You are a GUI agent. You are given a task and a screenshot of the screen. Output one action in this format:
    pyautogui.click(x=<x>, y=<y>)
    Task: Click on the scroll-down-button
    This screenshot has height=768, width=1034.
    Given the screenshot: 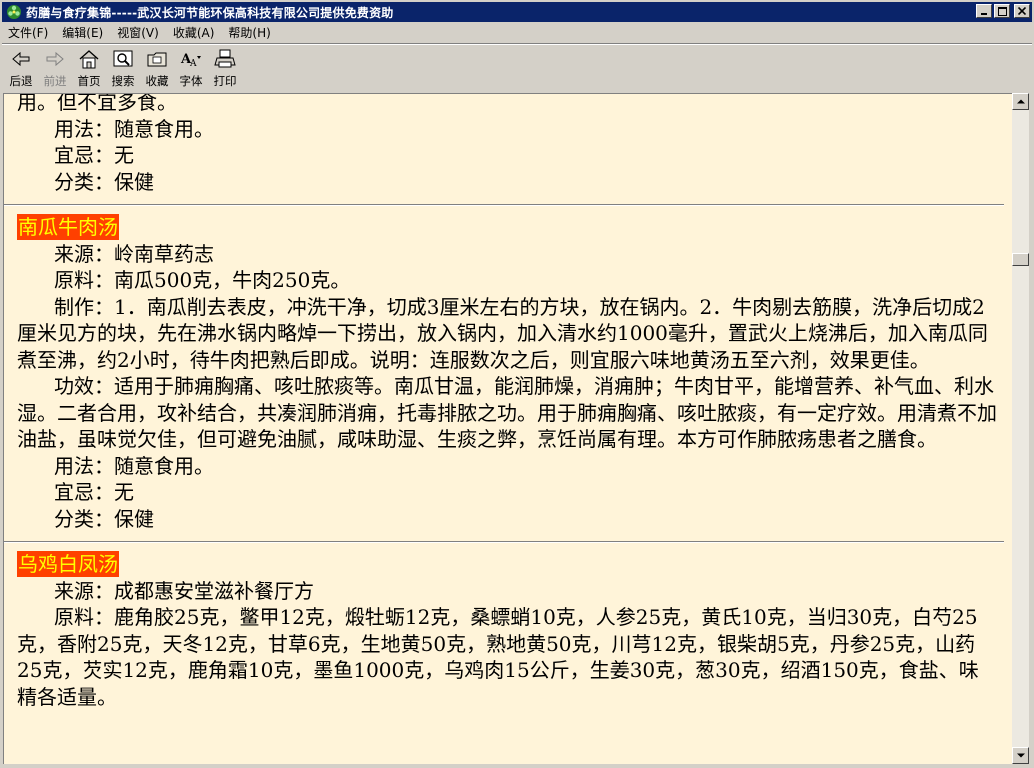 What is the action you would take?
    pyautogui.click(x=1020, y=755)
    